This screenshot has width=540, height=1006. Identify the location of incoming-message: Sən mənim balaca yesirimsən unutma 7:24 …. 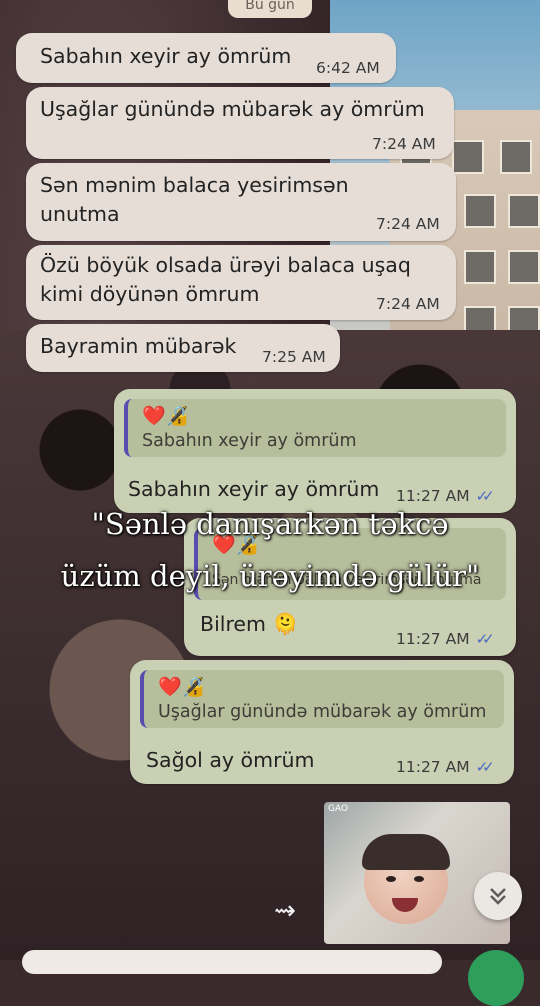
(241, 202).